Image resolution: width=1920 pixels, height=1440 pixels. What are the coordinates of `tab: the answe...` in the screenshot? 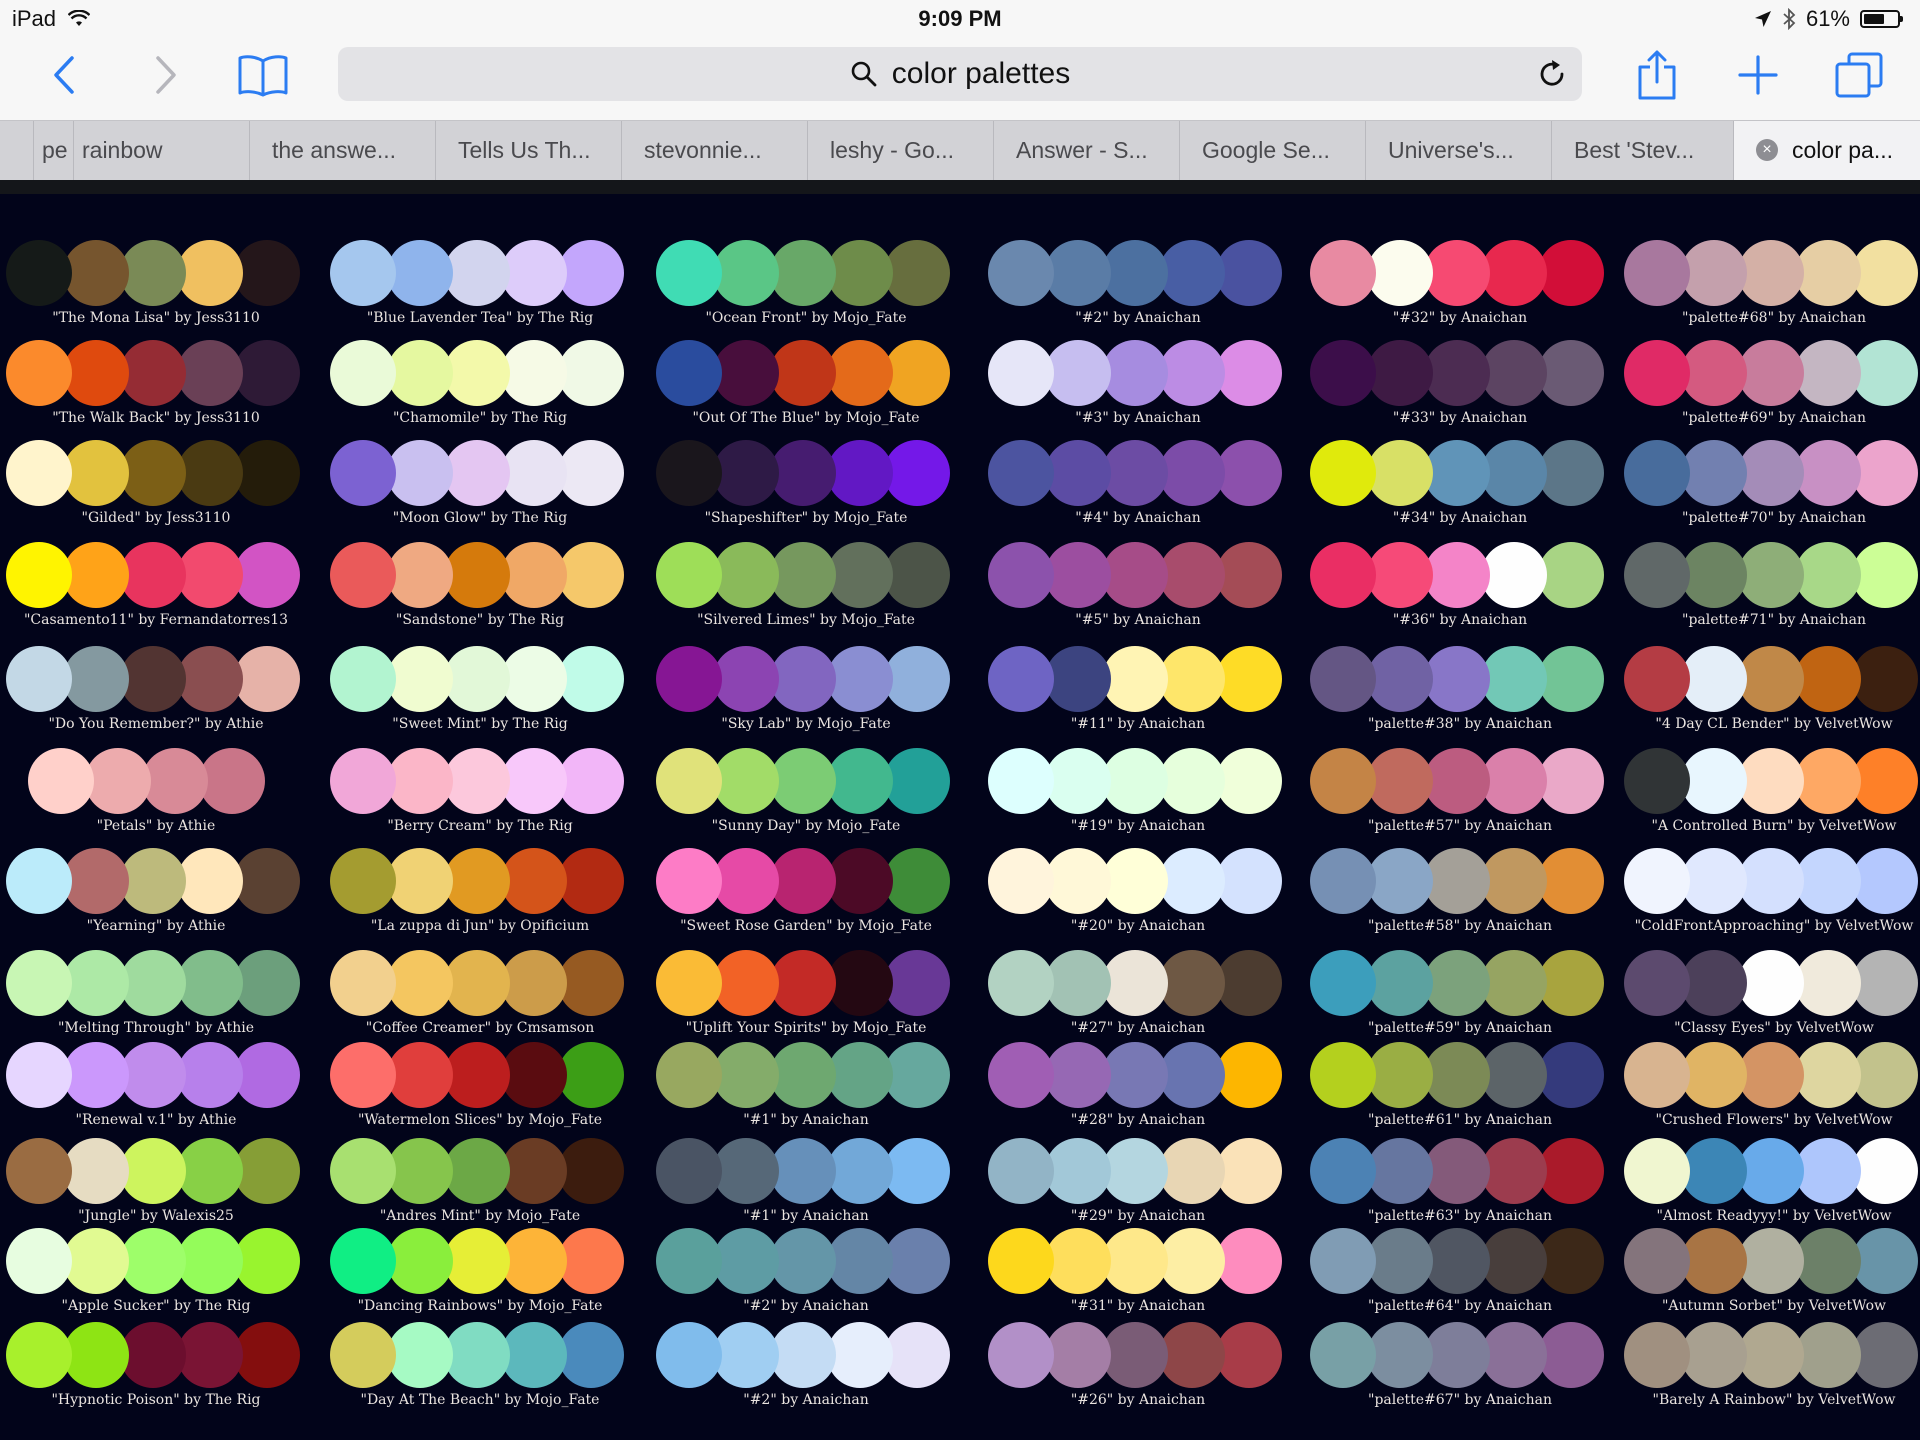 It's located at (343, 150).